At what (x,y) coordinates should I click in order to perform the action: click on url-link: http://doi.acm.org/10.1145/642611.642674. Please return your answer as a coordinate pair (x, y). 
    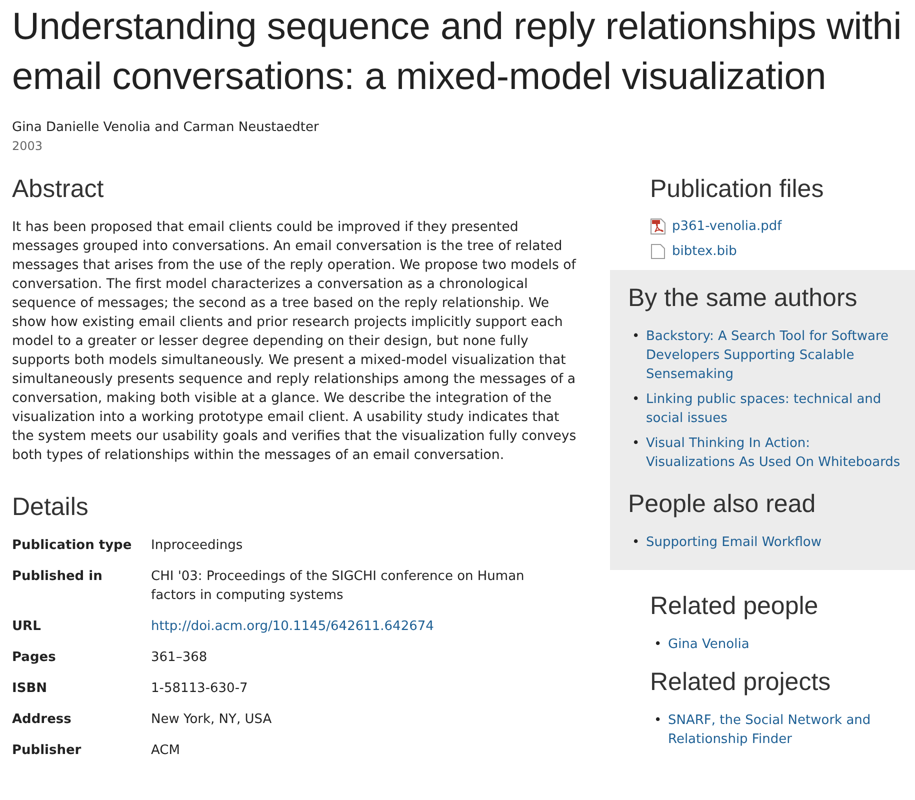
    Looking at the image, I should click on (292, 626).